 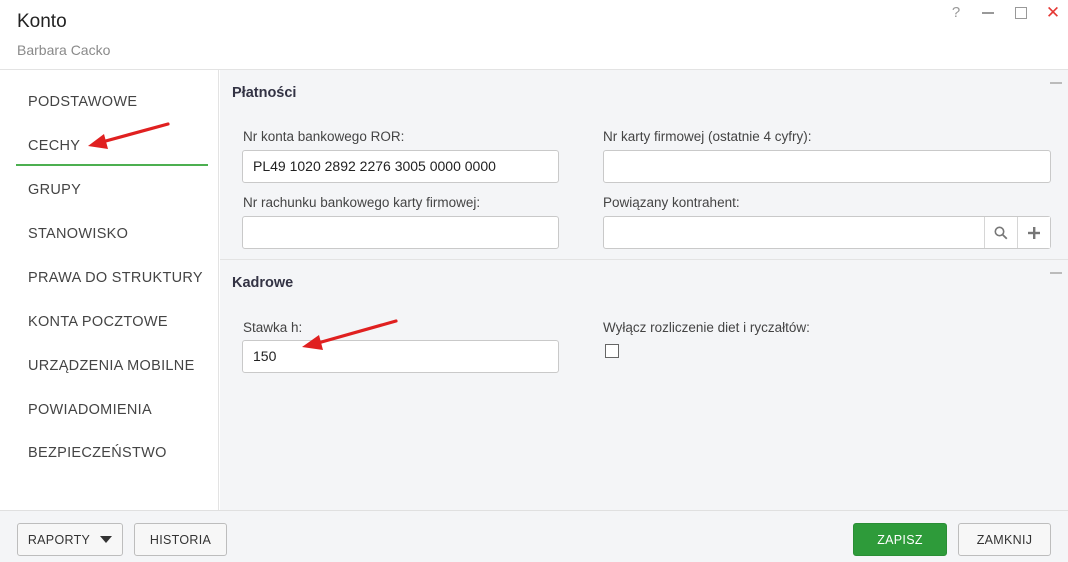 I want to click on search-icon, so click(x=1000, y=232).